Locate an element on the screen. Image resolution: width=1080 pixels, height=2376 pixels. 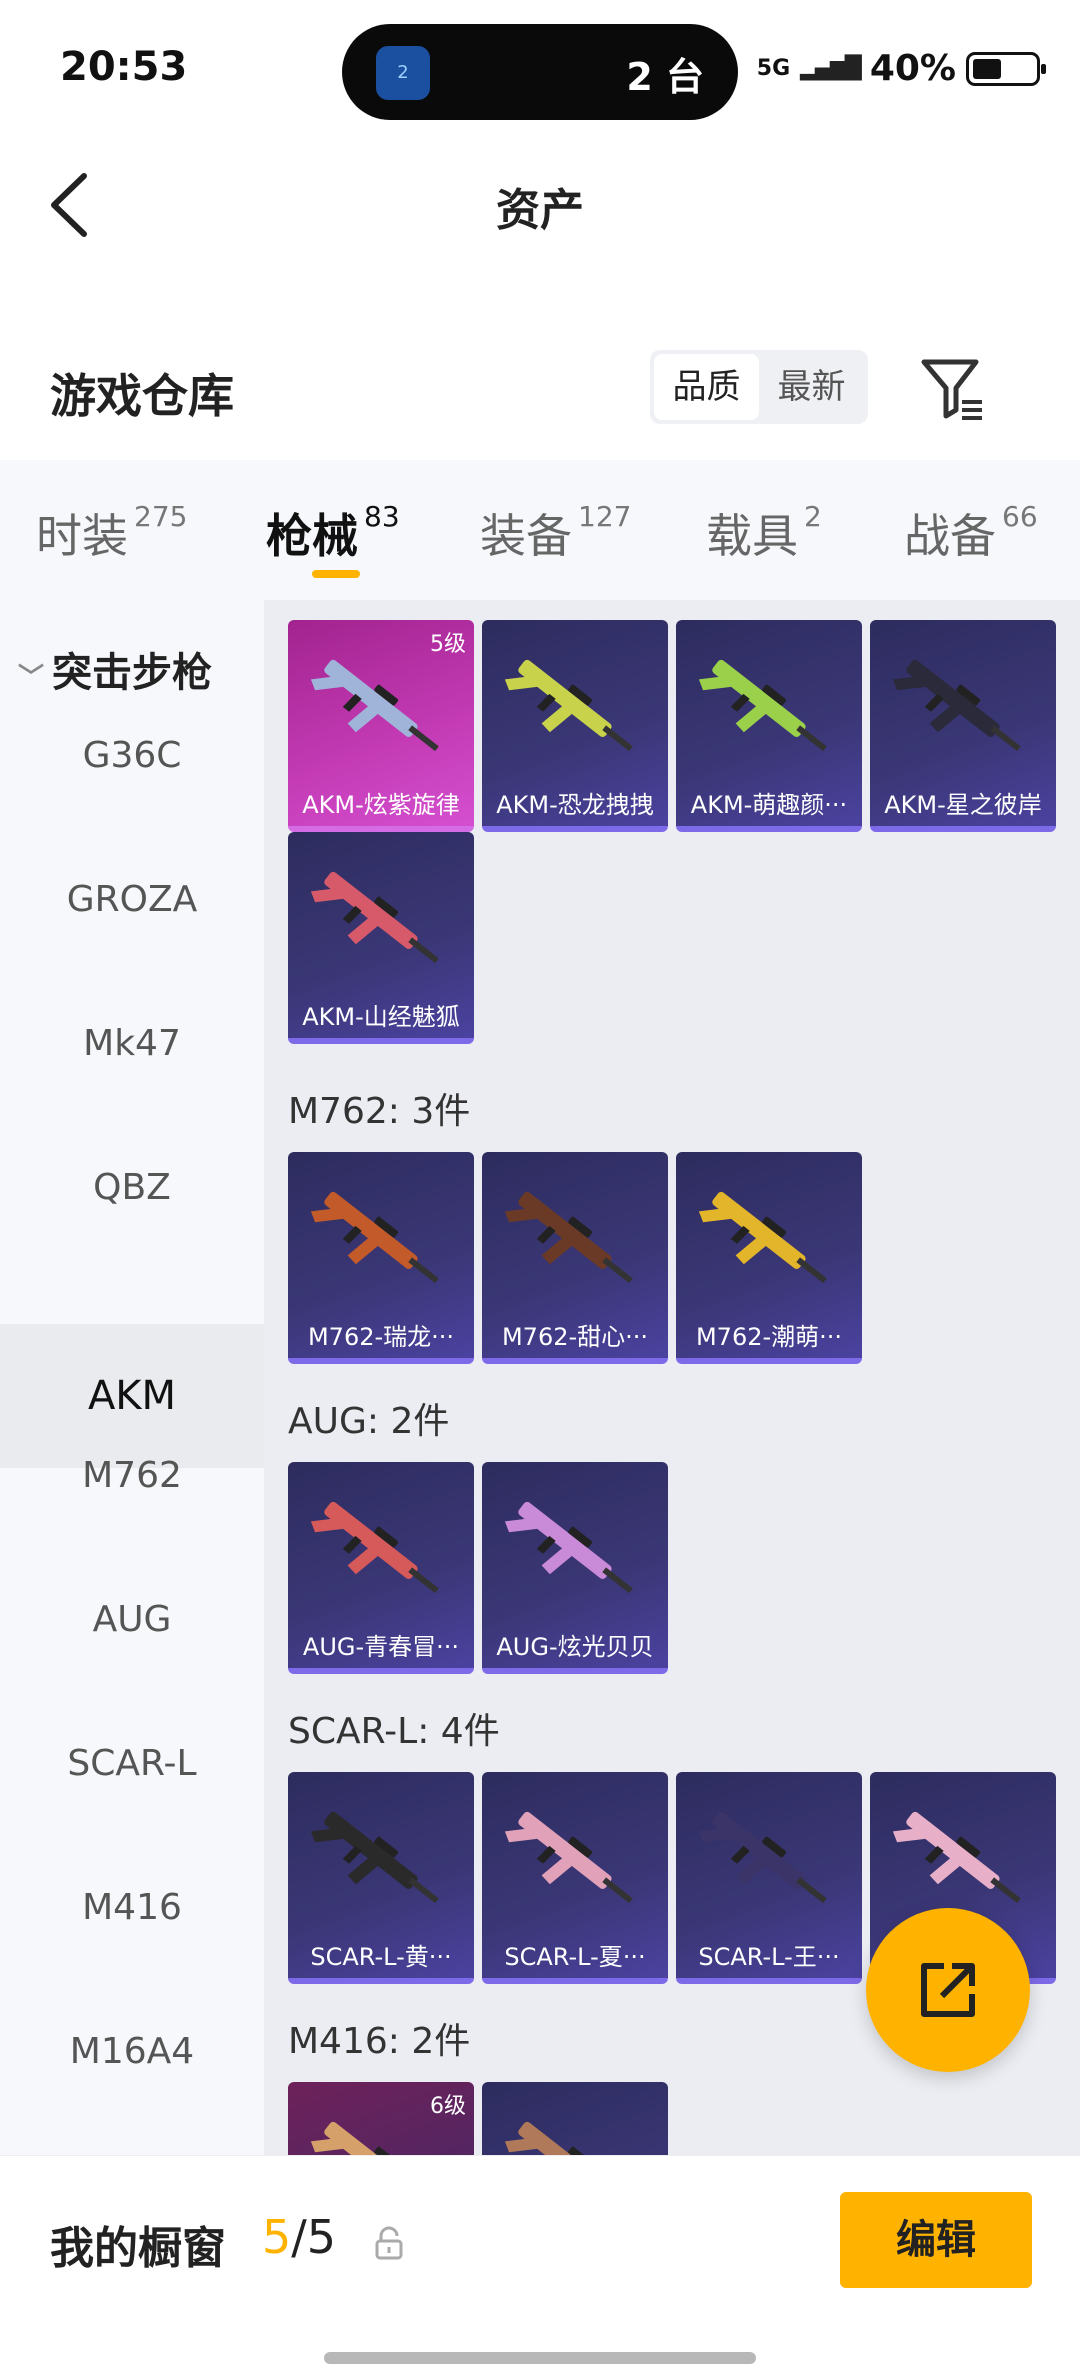
filter-icon is located at coordinates (953, 389).